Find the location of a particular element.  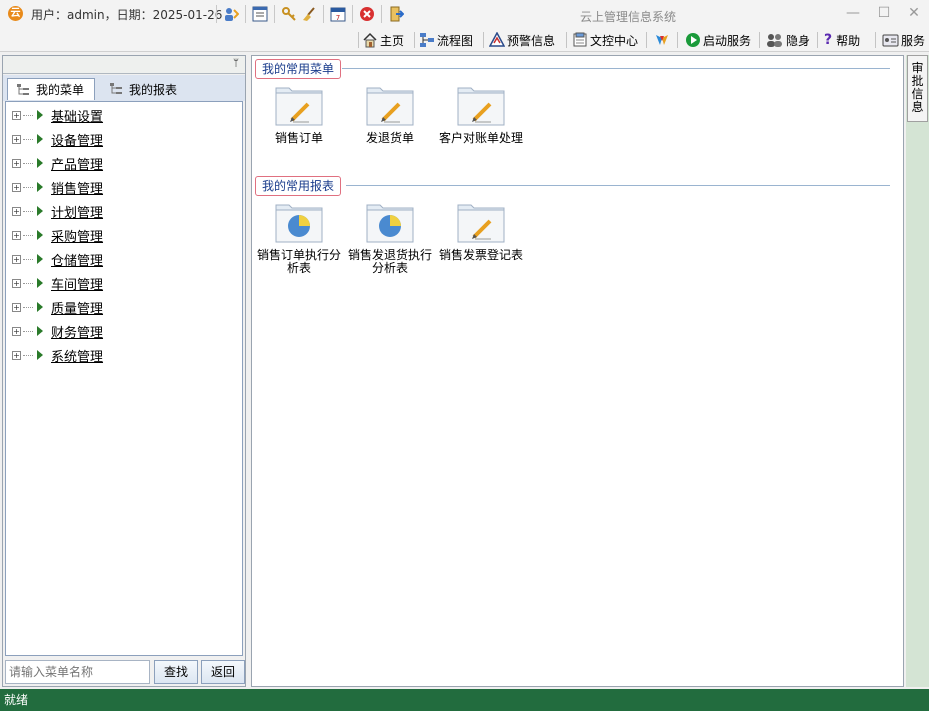

tab-my-reports: 我的报表 is located at coordinates (144, 89).